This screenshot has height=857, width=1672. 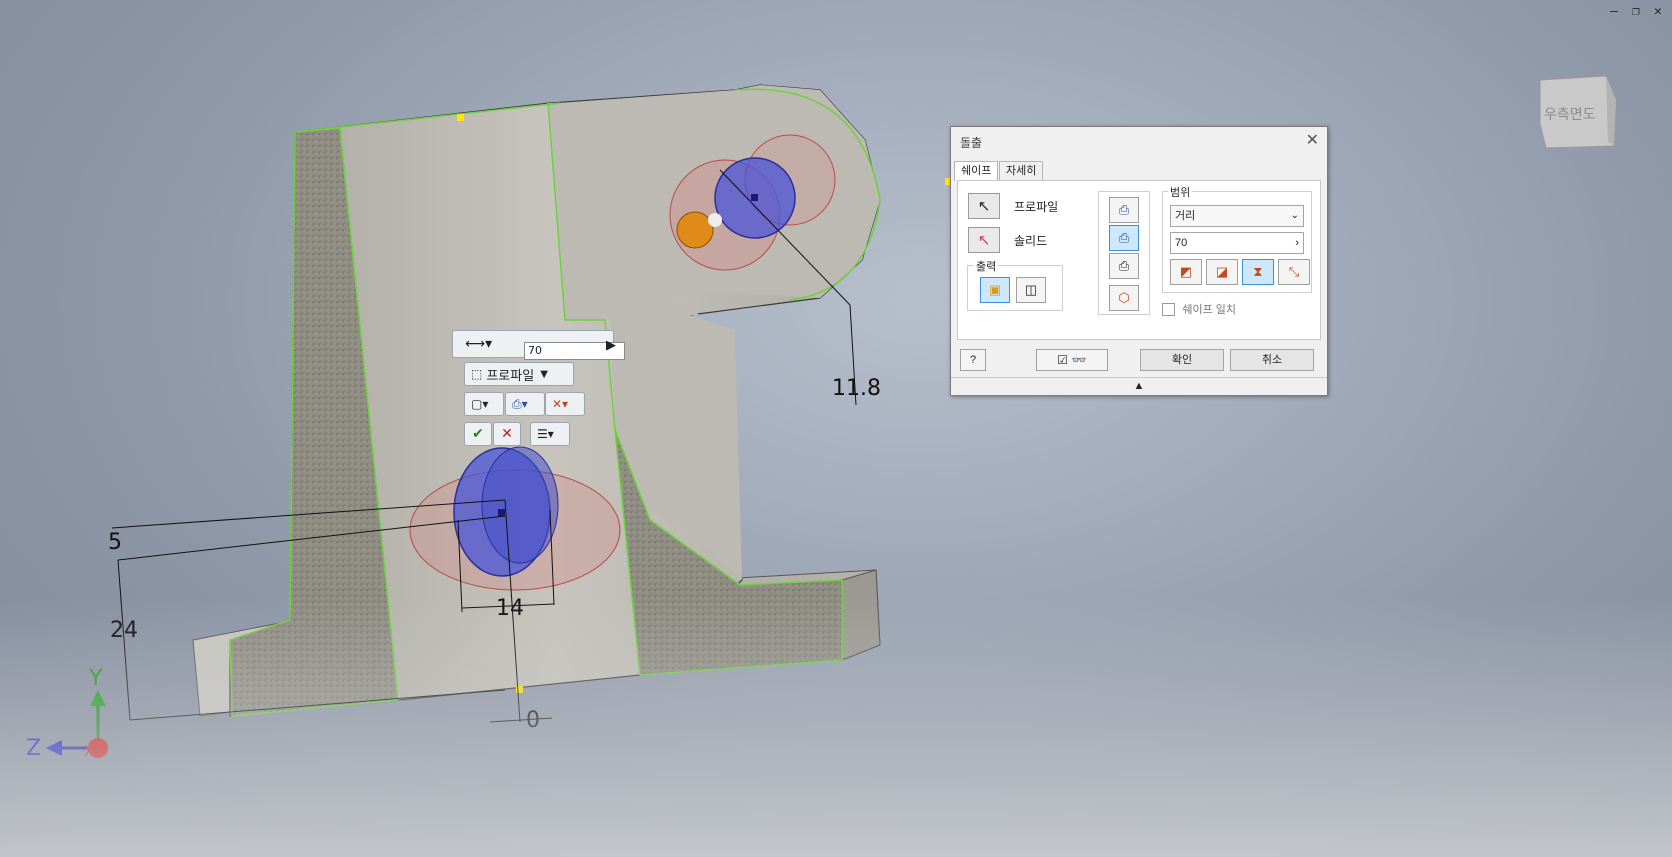 I want to click on intersect-button: ⎙, so click(x=1124, y=266).